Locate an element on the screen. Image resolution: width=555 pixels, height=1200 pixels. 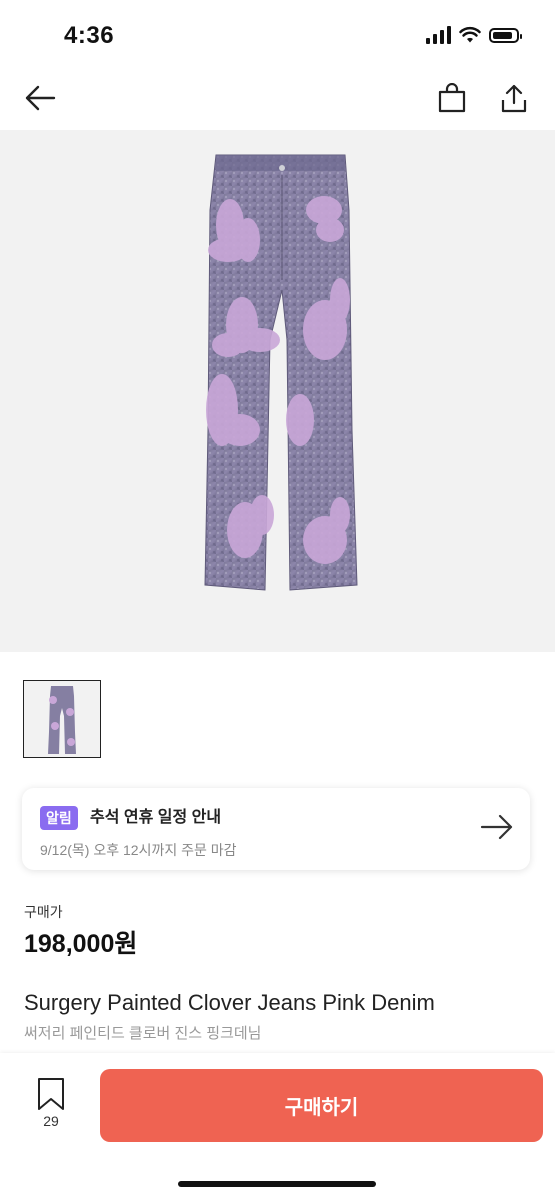
share-button is located at coordinates (514, 98).